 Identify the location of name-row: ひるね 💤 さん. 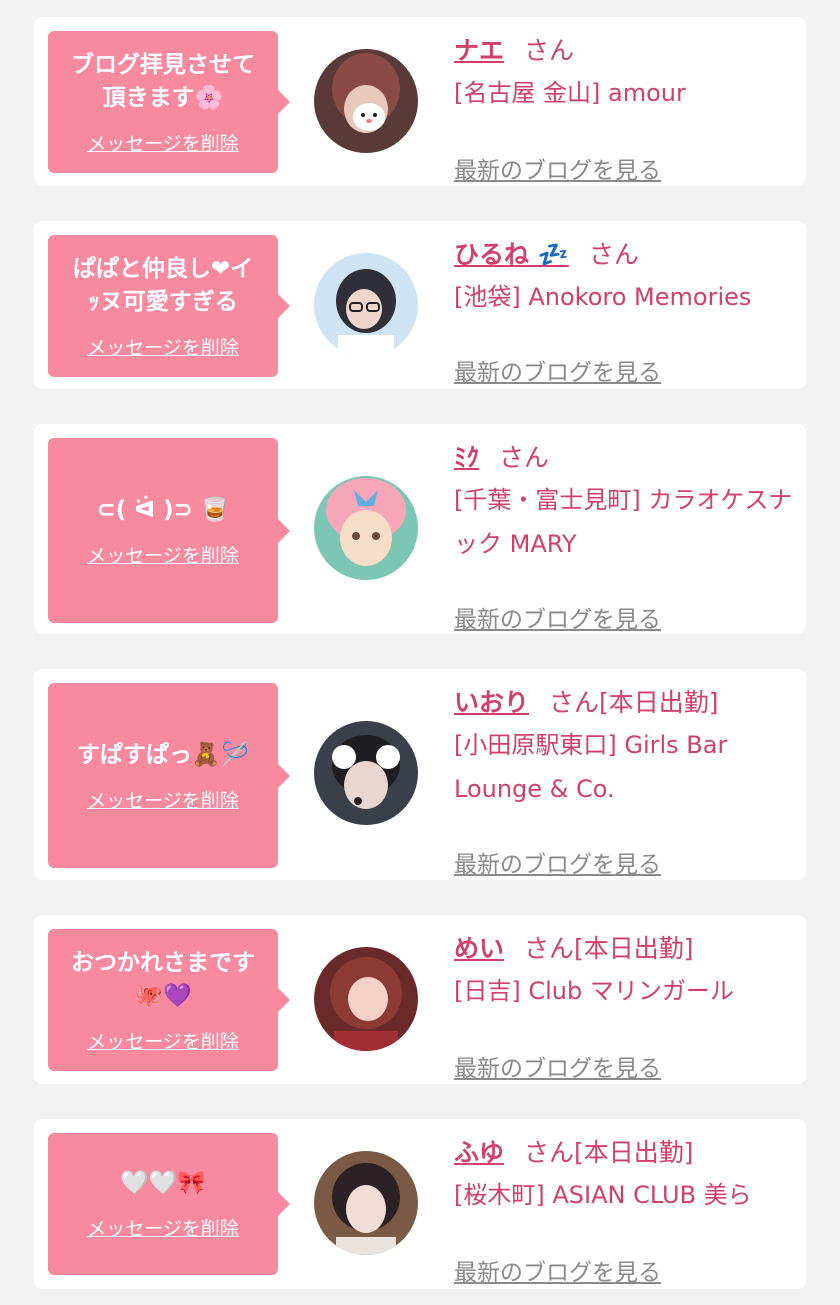
(624, 255).